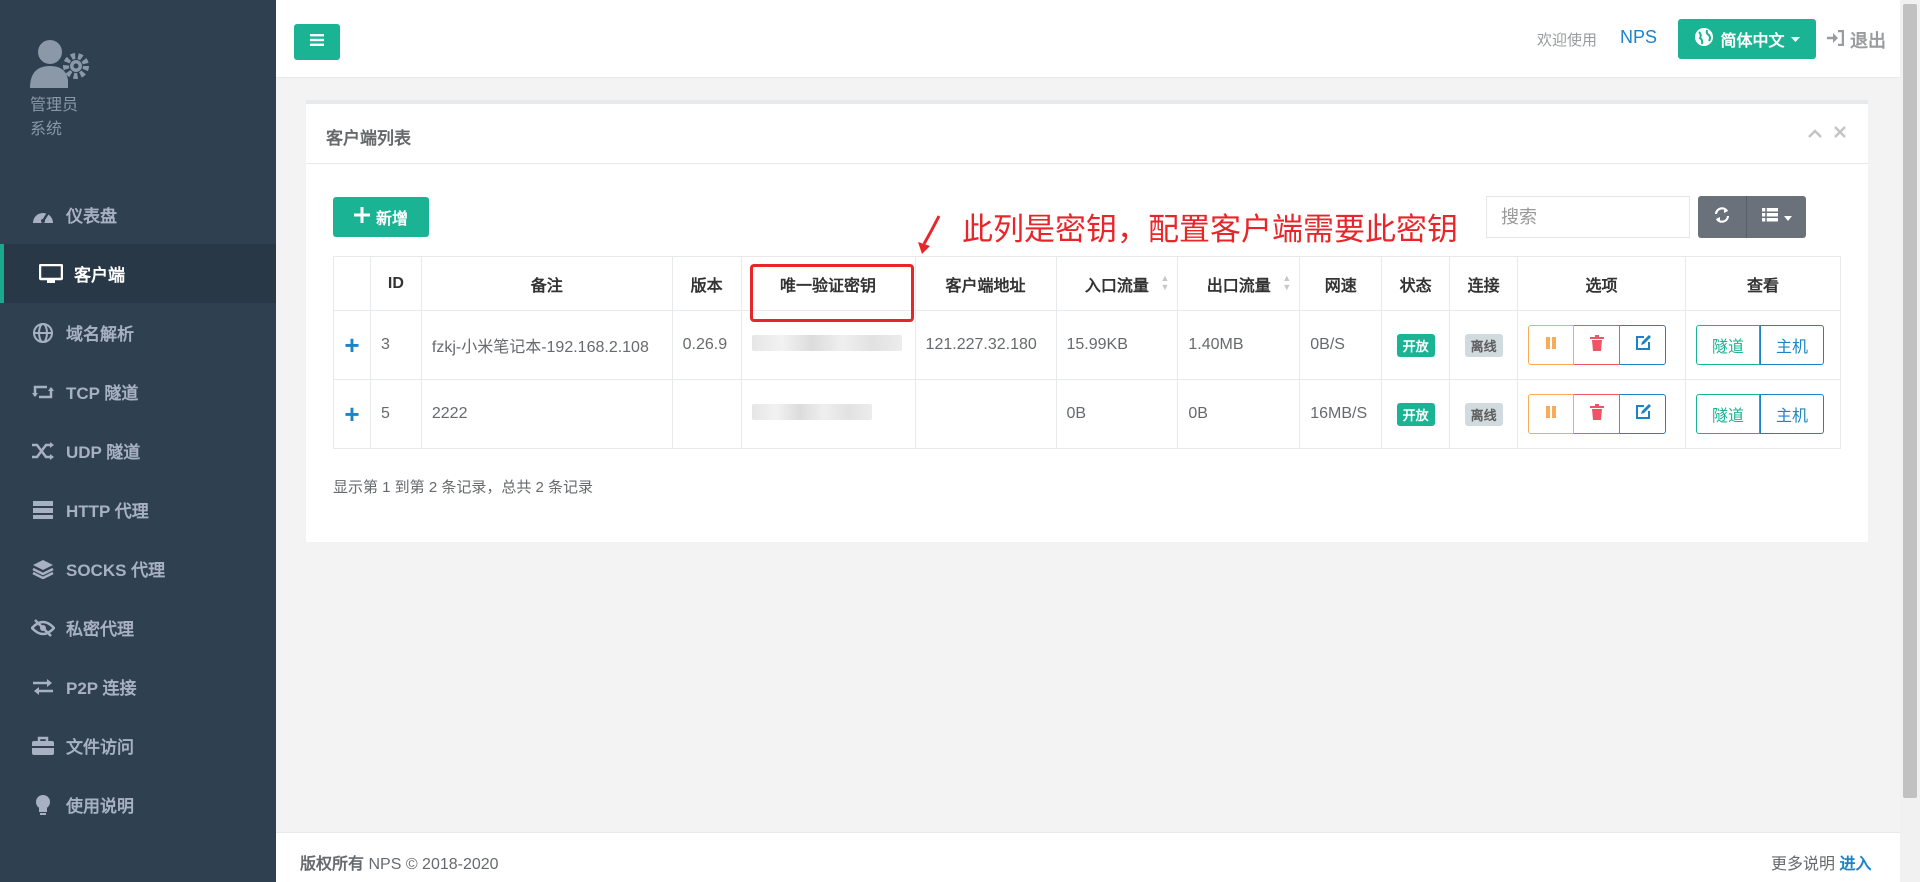 This screenshot has width=1920, height=882. I want to click on logout-label: 退出, so click(1868, 41).